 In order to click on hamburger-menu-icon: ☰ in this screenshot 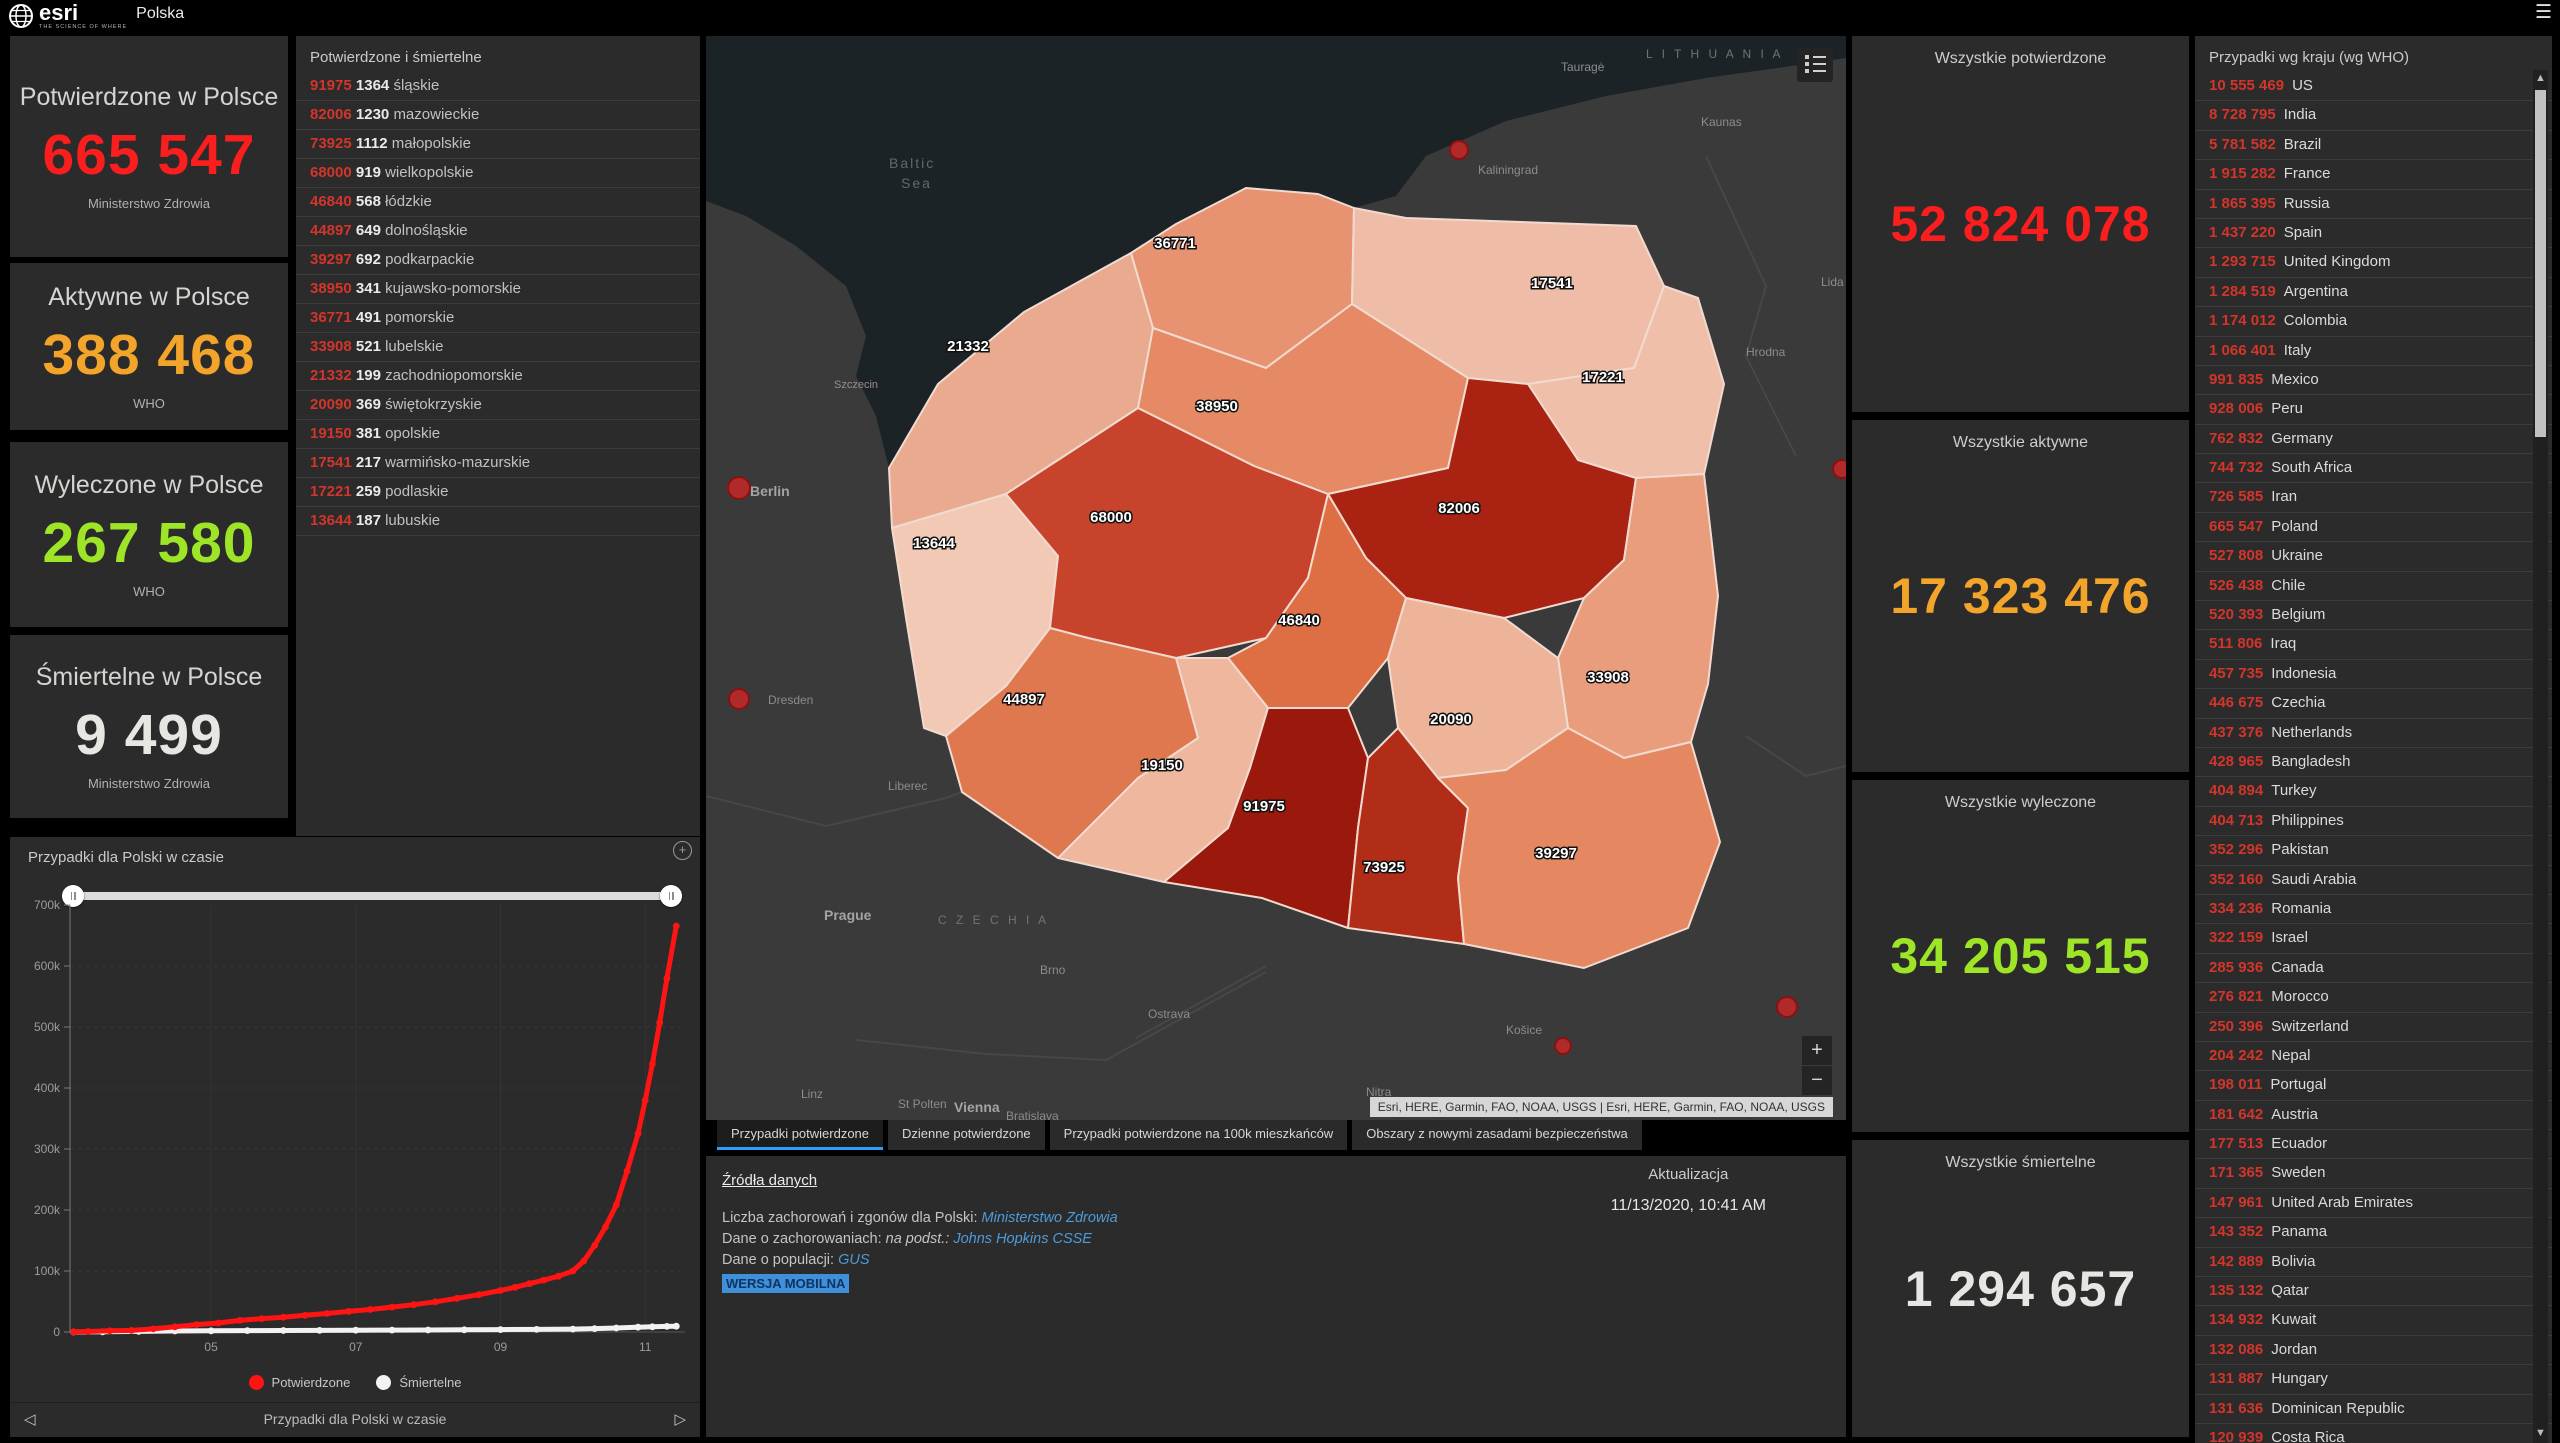, I will do `click(2543, 12)`.